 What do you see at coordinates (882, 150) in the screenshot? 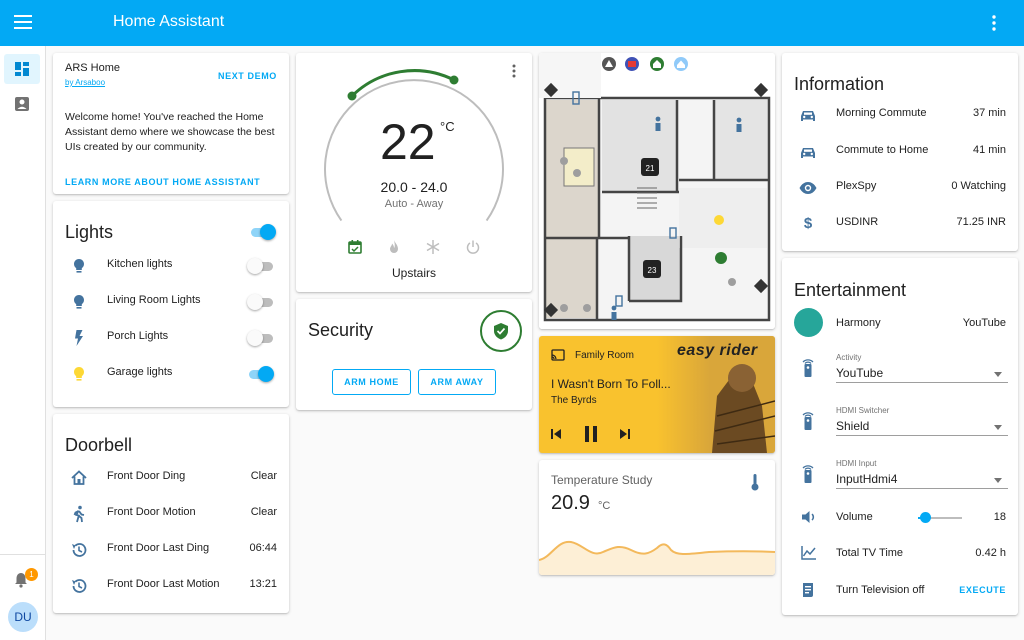
I see `info-label: Commute to Home` at bounding box center [882, 150].